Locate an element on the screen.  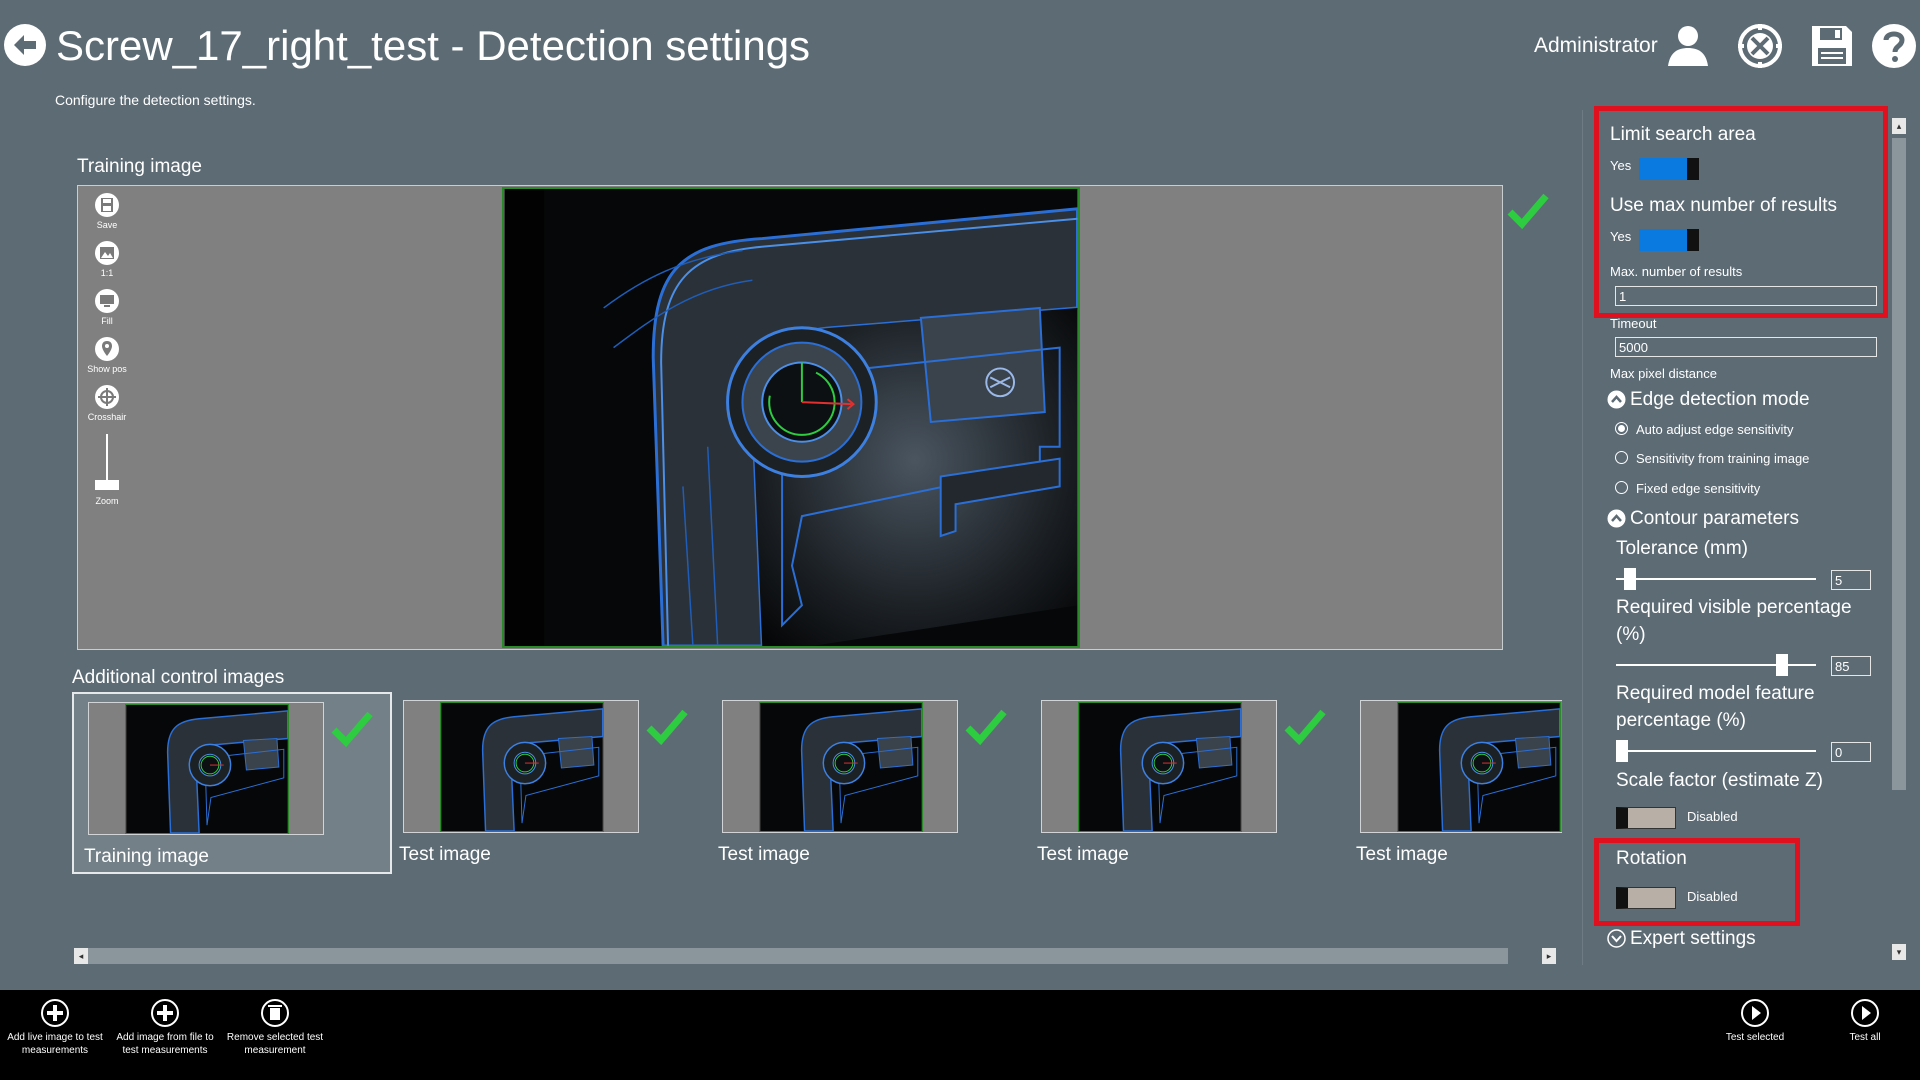
edge-detection-mode-label: Edge detection mode is located at coordinates (1720, 399).